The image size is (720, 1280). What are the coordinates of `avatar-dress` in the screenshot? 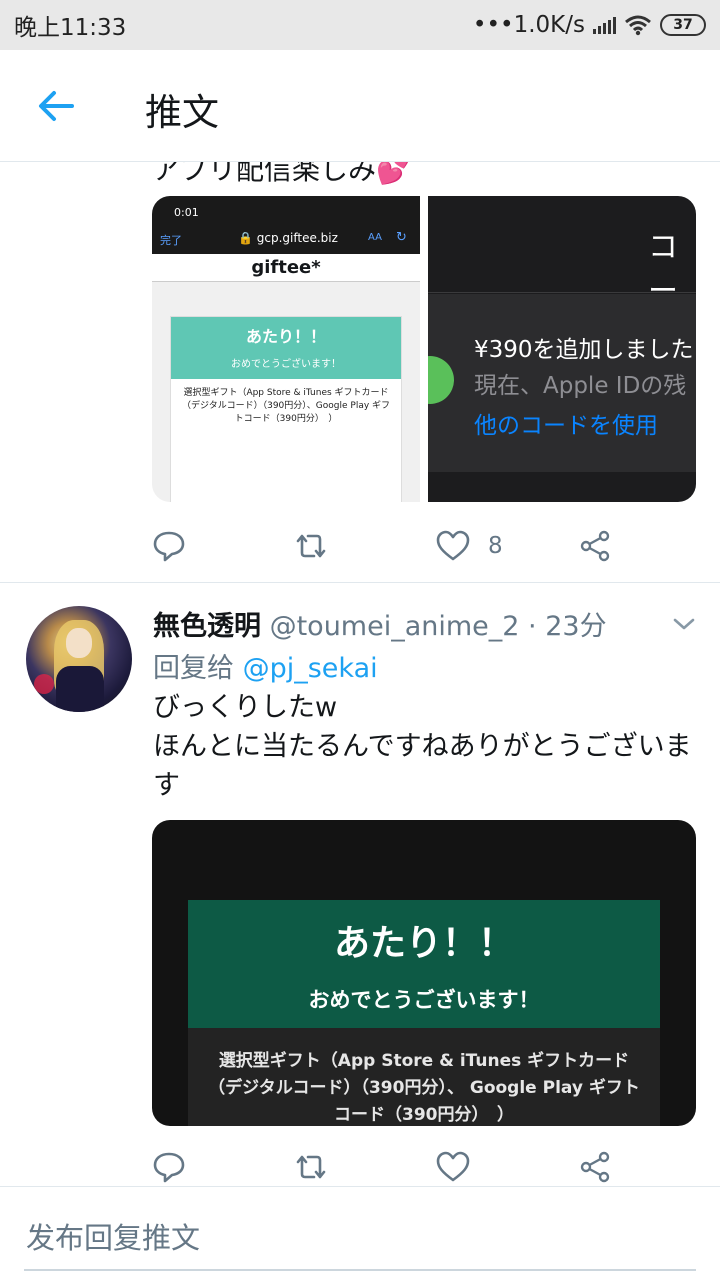 It's located at (80, 689).